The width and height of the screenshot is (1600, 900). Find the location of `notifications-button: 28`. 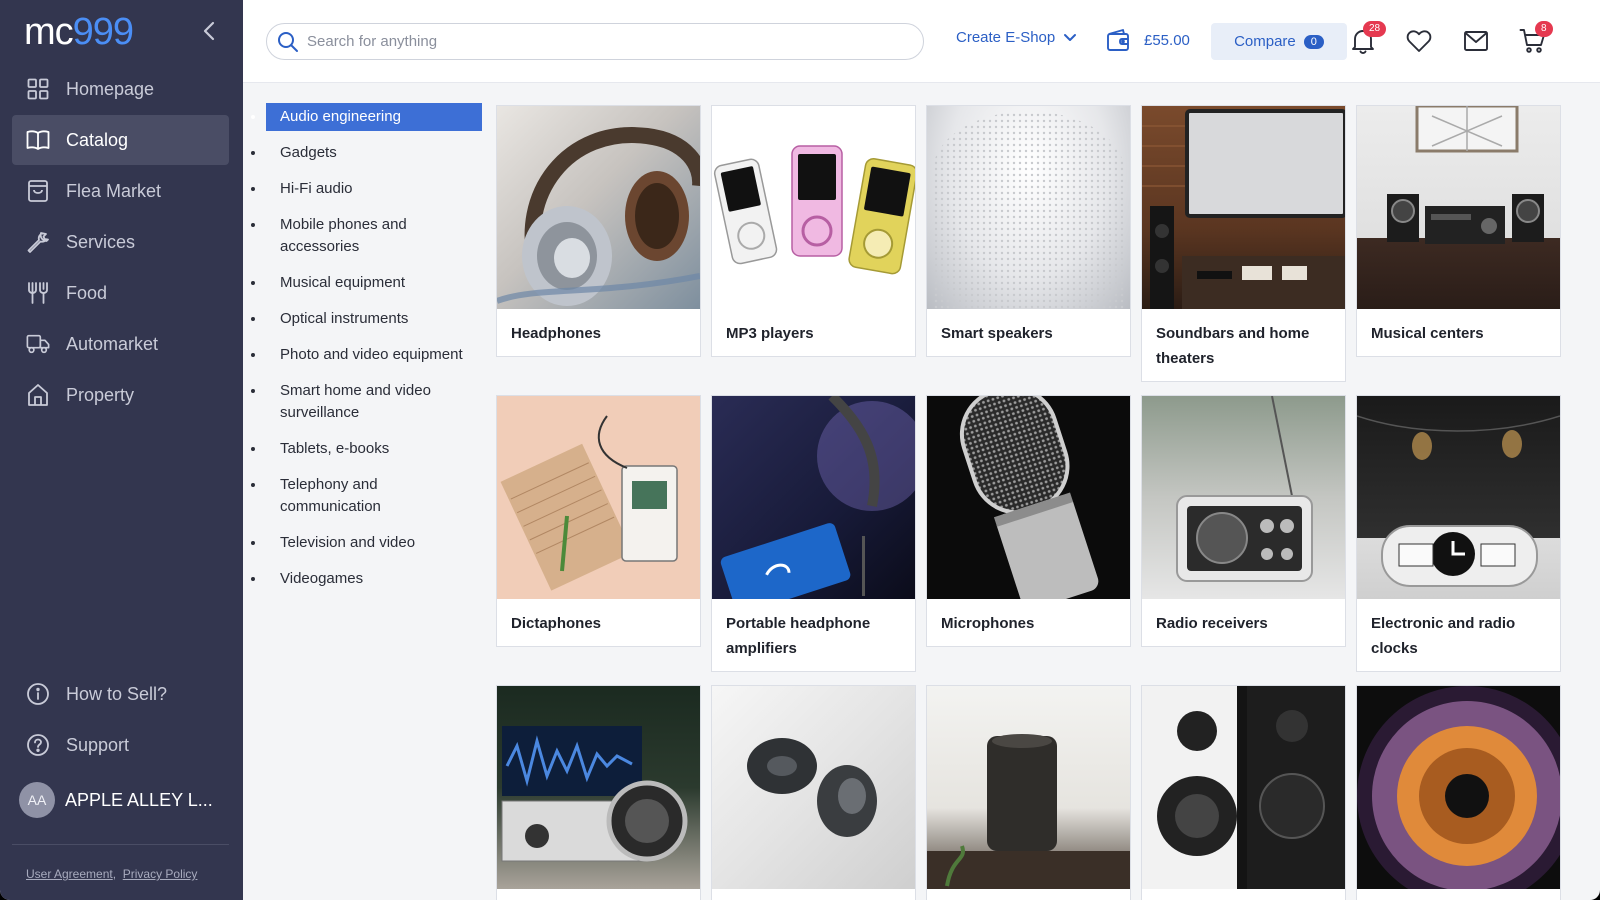

notifications-button: 28 is located at coordinates (1368, 38).